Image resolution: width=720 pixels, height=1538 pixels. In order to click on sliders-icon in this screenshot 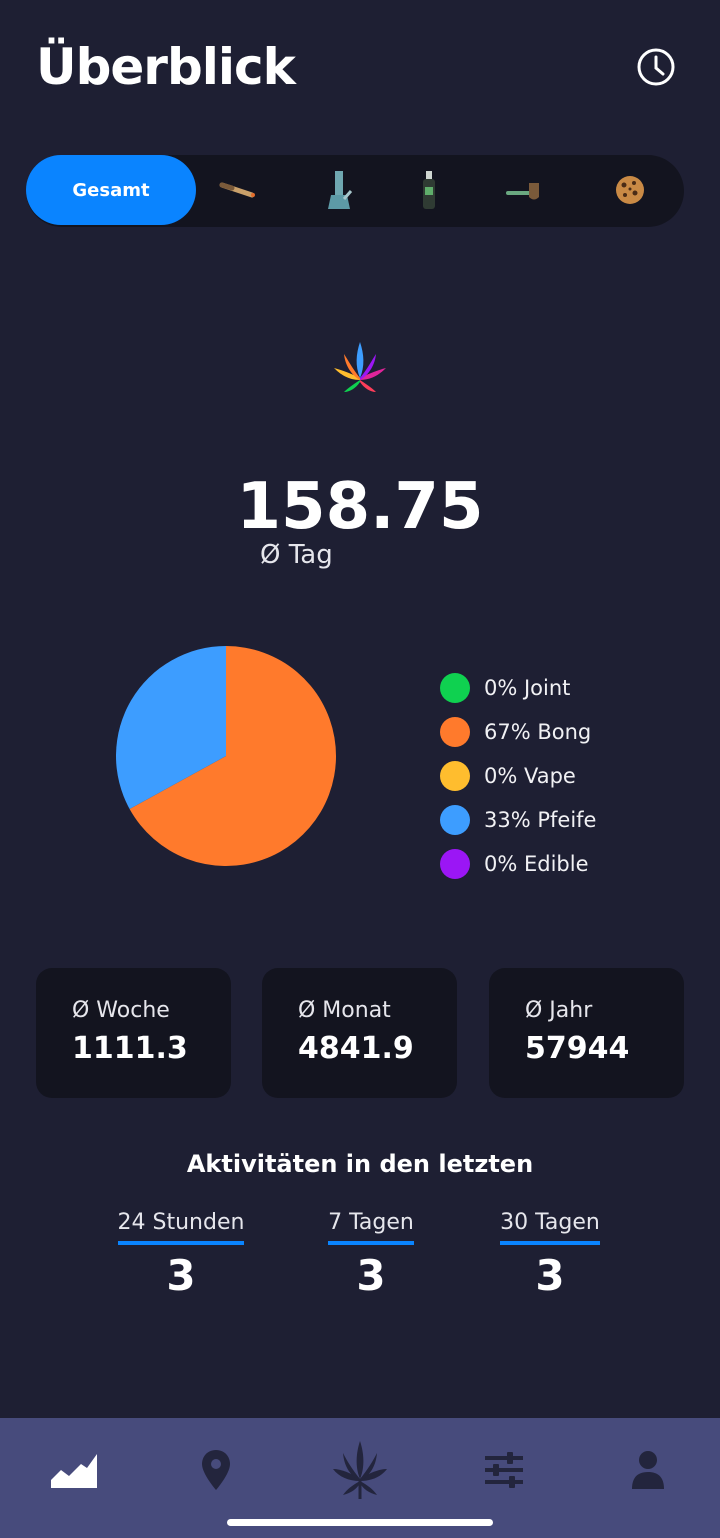, I will do `click(504, 1470)`.